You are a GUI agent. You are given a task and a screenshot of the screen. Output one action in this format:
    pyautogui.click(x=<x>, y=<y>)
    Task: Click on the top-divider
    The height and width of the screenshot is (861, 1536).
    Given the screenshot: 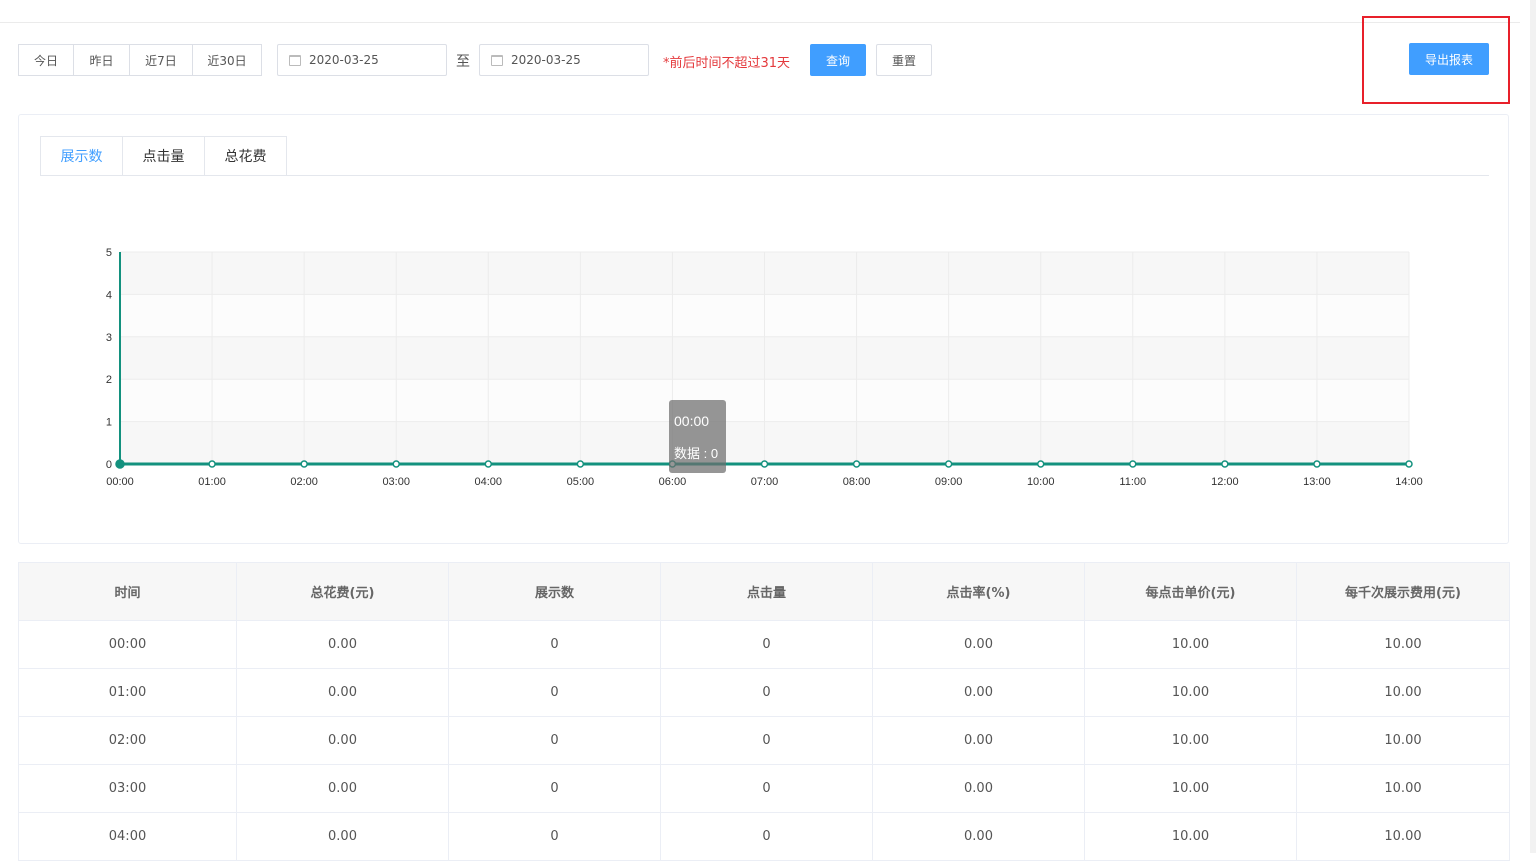 What is the action you would take?
    pyautogui.click(x=760, y=22)
    